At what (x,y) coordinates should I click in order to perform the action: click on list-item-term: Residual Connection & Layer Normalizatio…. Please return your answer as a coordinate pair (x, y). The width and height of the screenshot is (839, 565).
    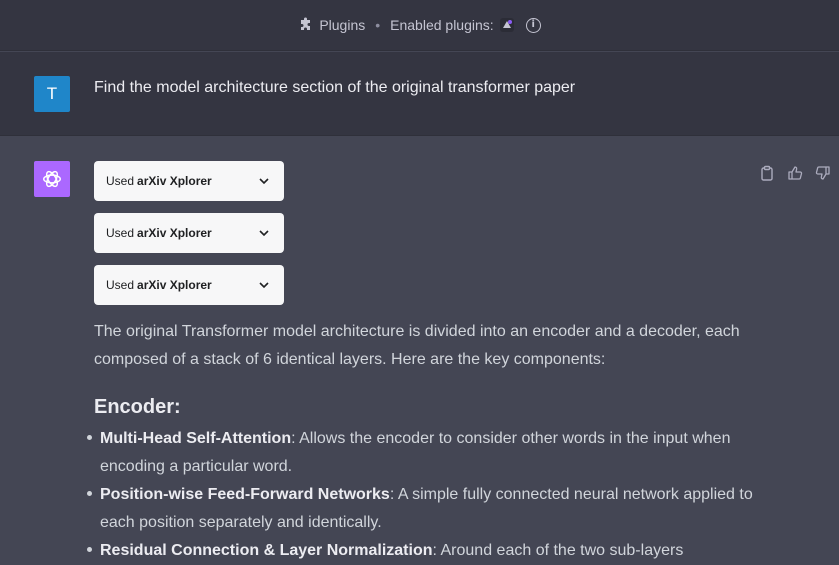
    Looking at the image, I should click on (266, 550).